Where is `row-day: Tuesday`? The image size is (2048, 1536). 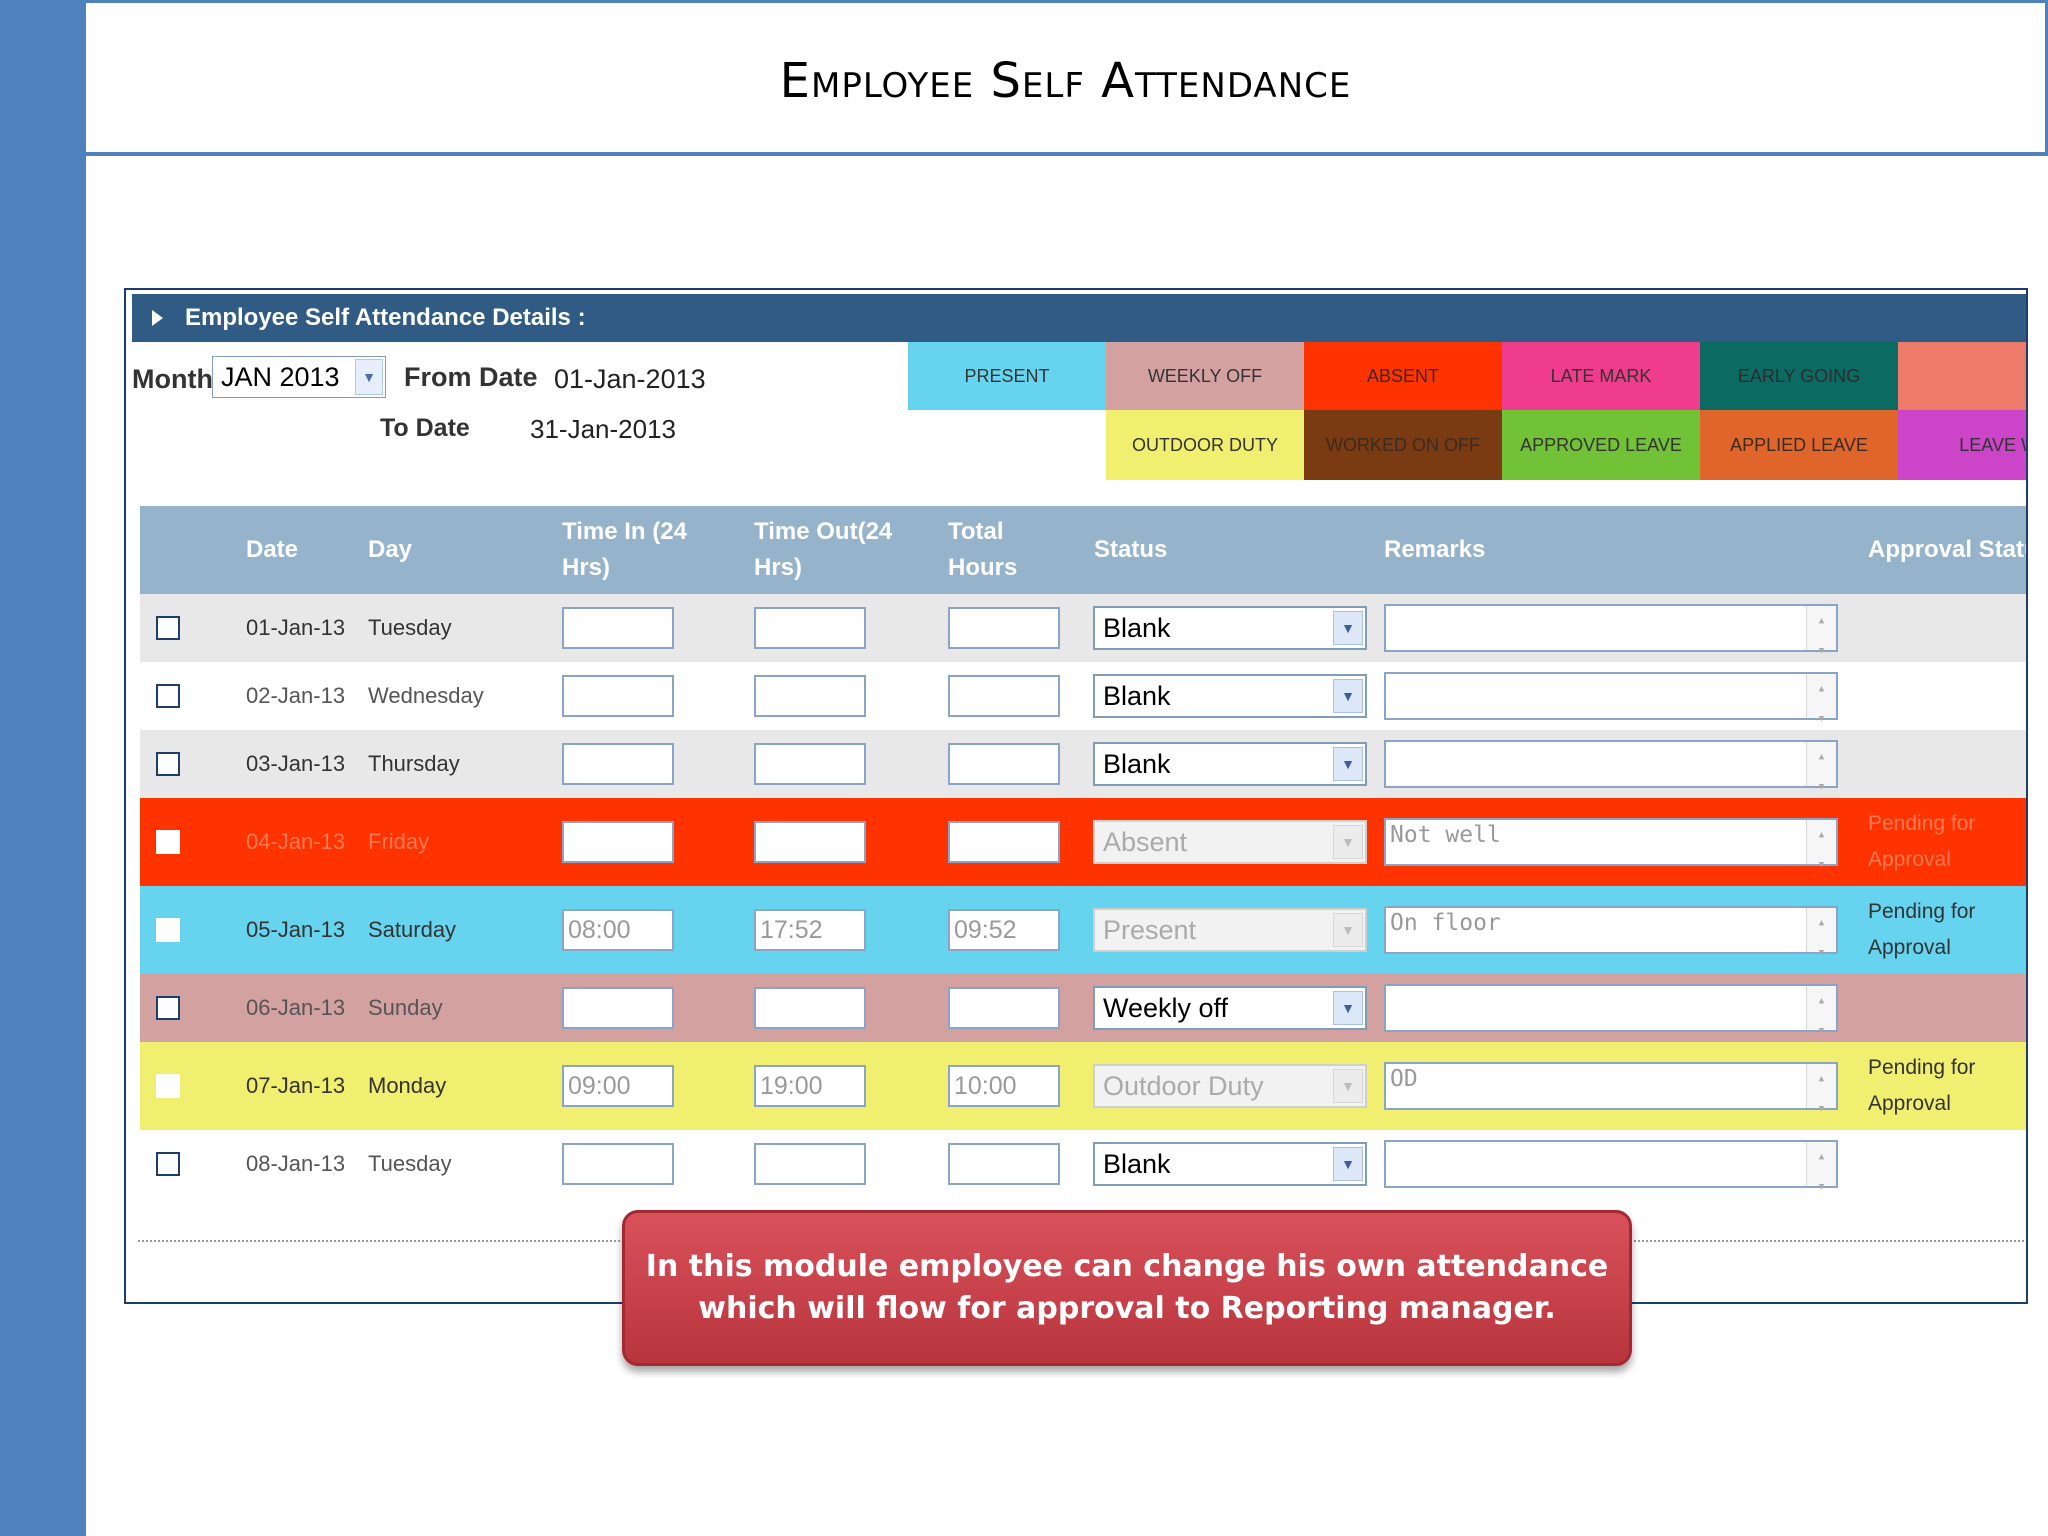
row-day: Tuesday is located at coordinates (410, 1163).